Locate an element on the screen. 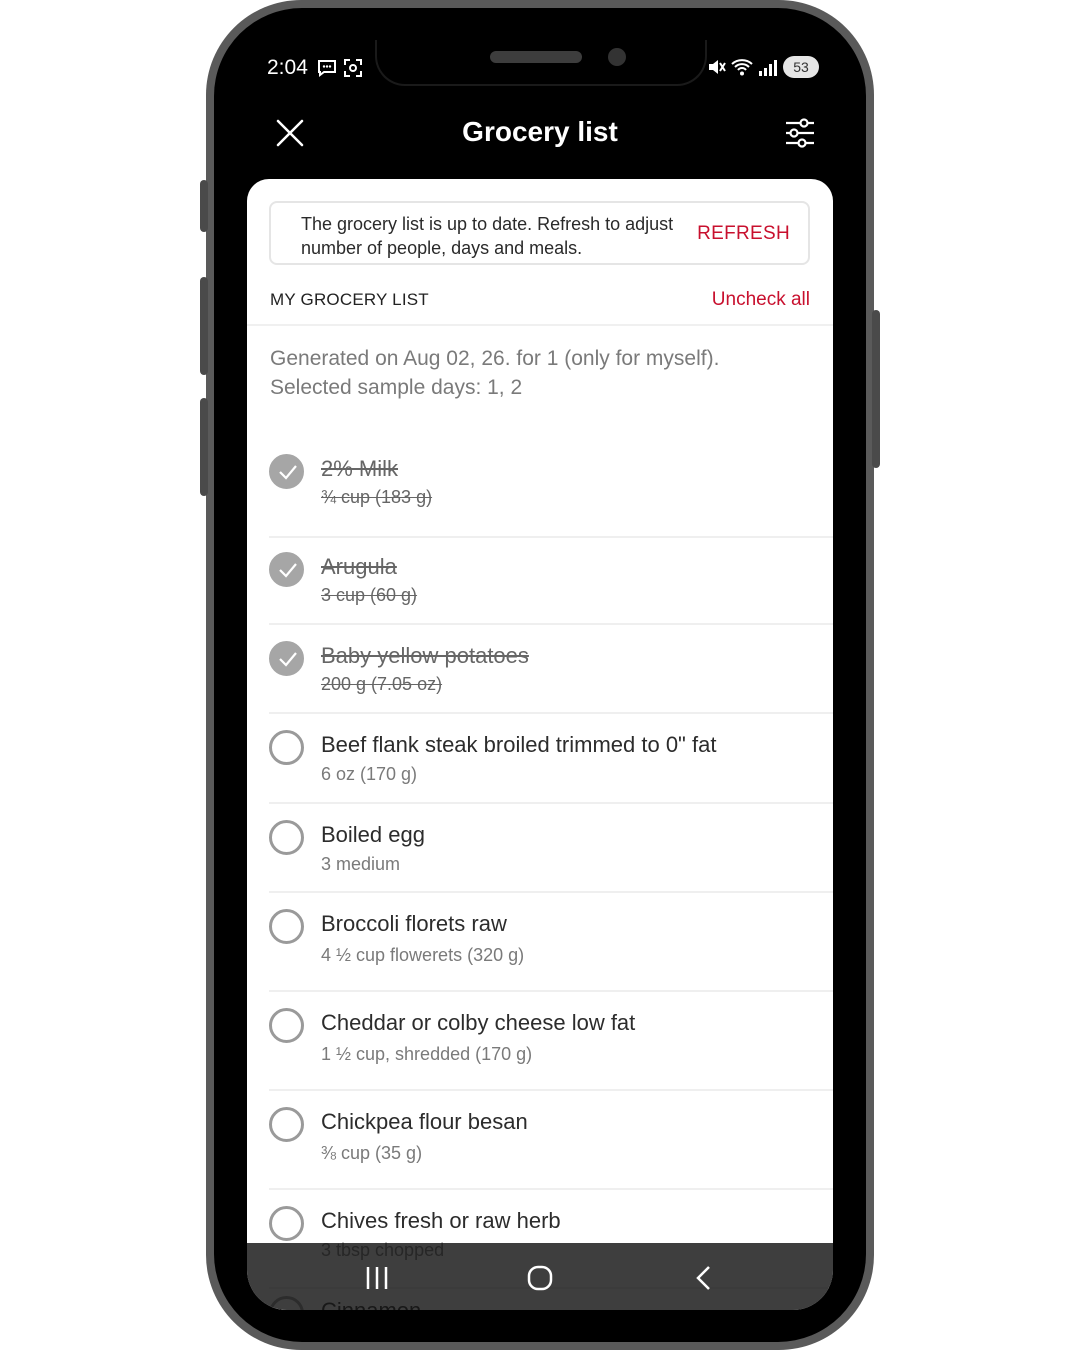  item-name: Broccoli florets raw is located at coordinates (414, 923).